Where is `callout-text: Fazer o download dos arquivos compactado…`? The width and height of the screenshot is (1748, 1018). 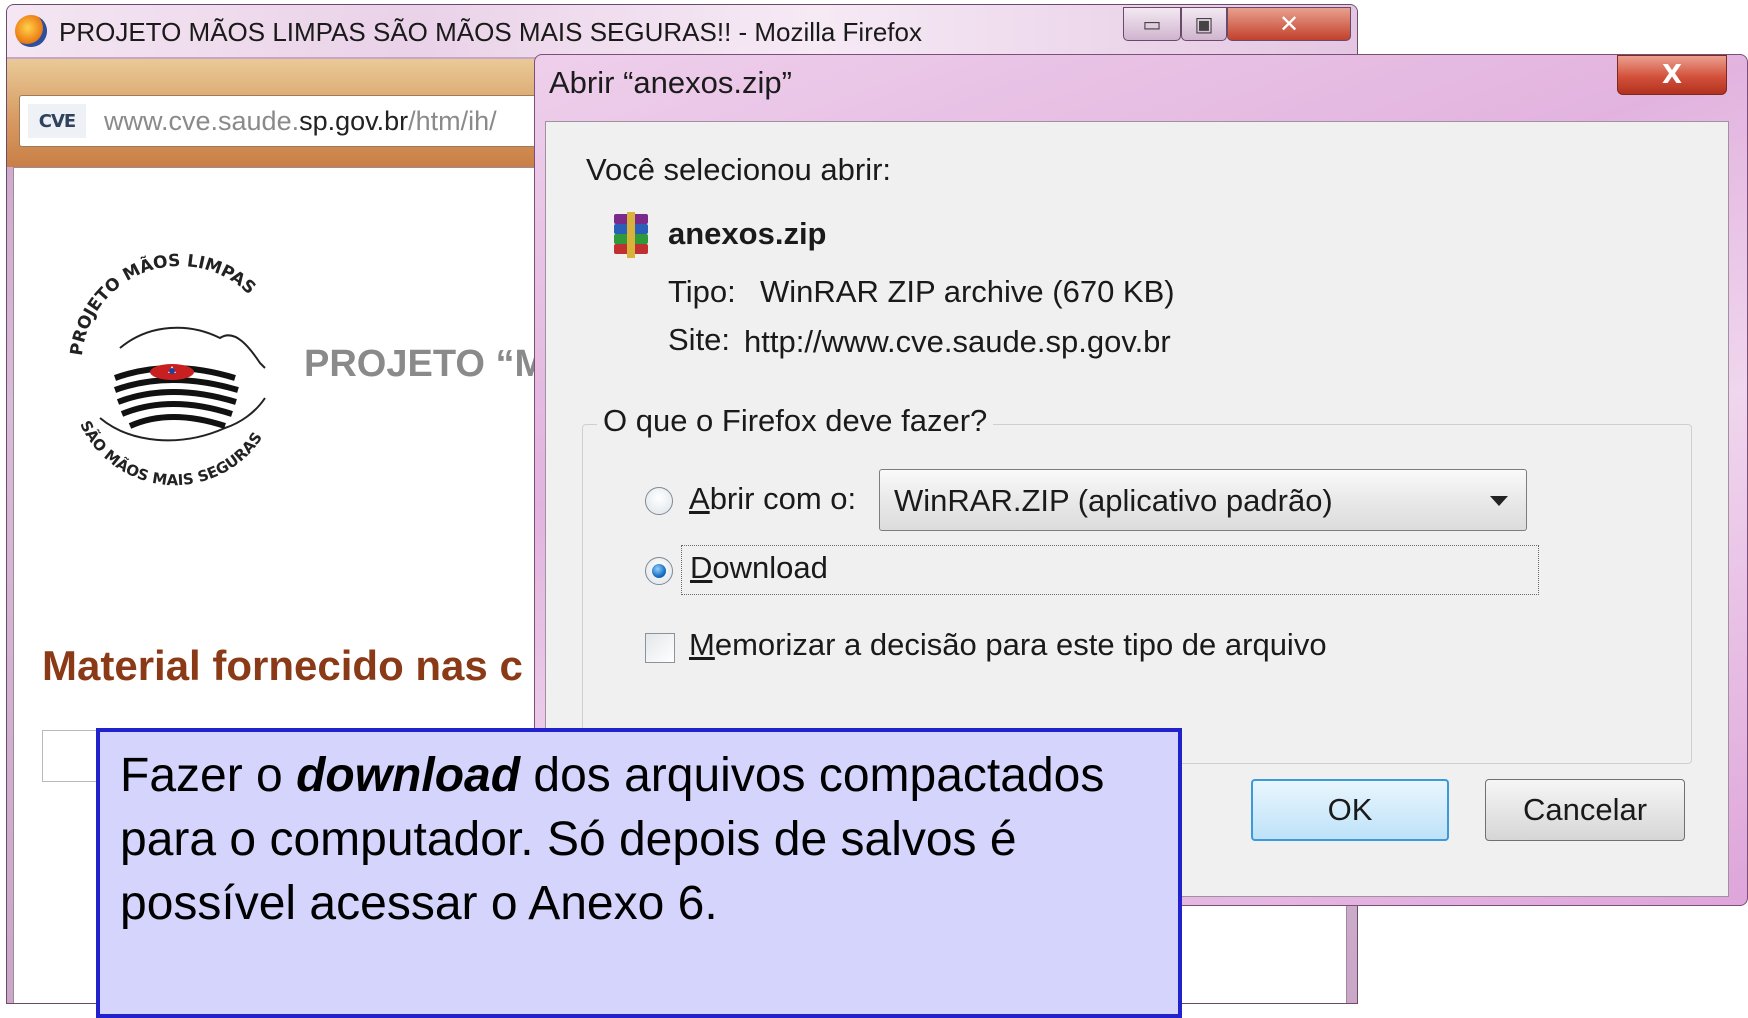
callout-text: Fazer o download dos arquivos compactado… is located at coordinates (641, 840).